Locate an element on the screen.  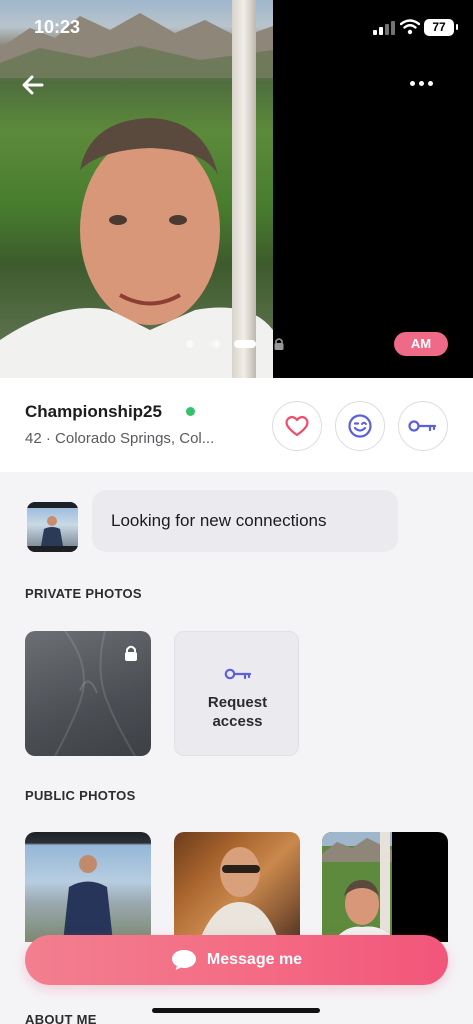
avatar-figure is located at coordinates (52, 527).